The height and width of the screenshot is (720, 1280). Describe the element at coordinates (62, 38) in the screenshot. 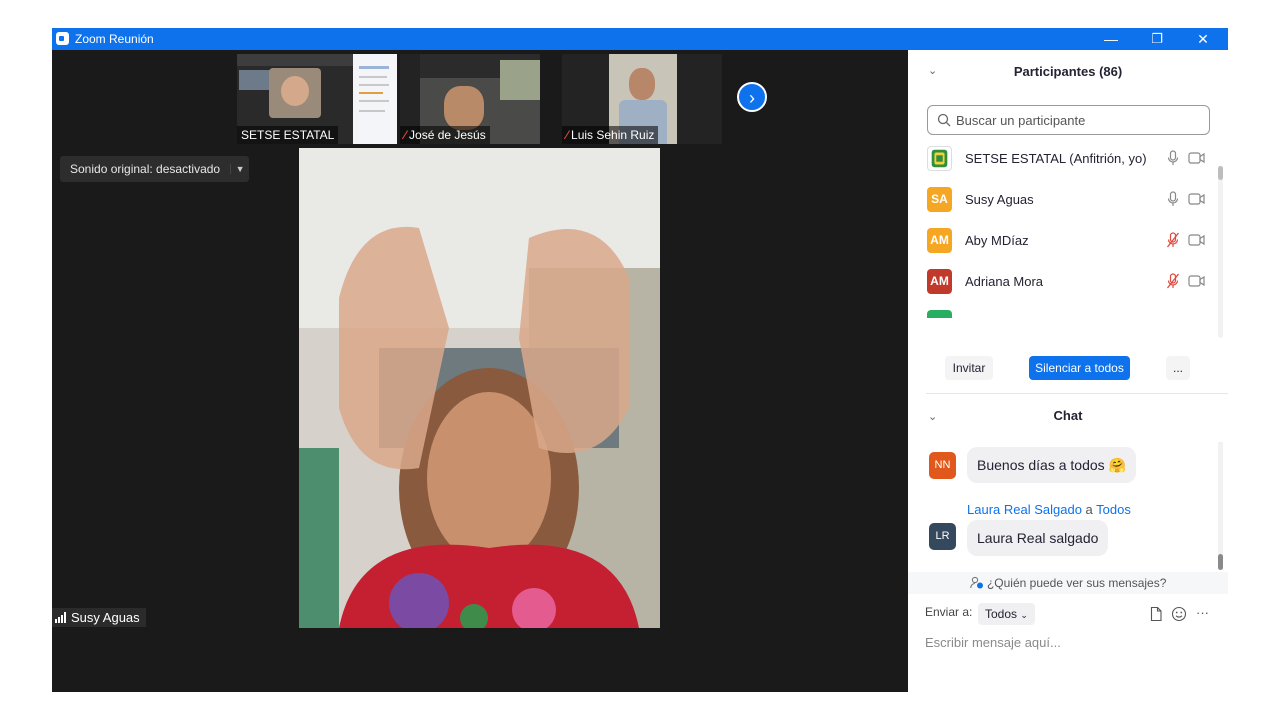

I see `zoom-app-icon` at that location.